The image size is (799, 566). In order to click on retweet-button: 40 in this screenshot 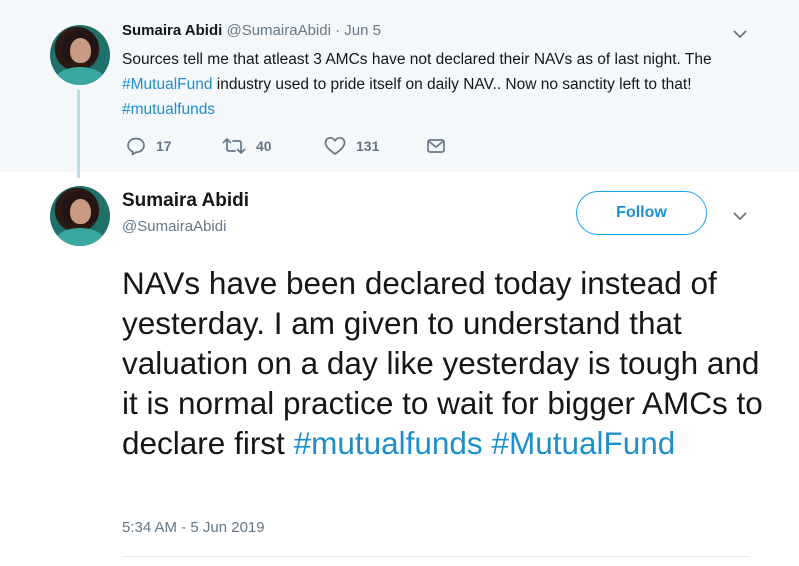, I will do `click(247, 146)`.